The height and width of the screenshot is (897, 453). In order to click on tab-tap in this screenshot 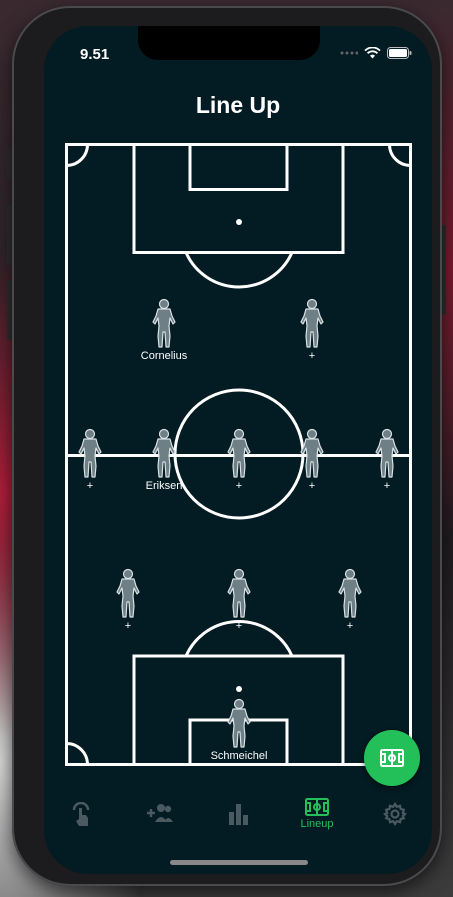, I will do `click(82, 815)`.